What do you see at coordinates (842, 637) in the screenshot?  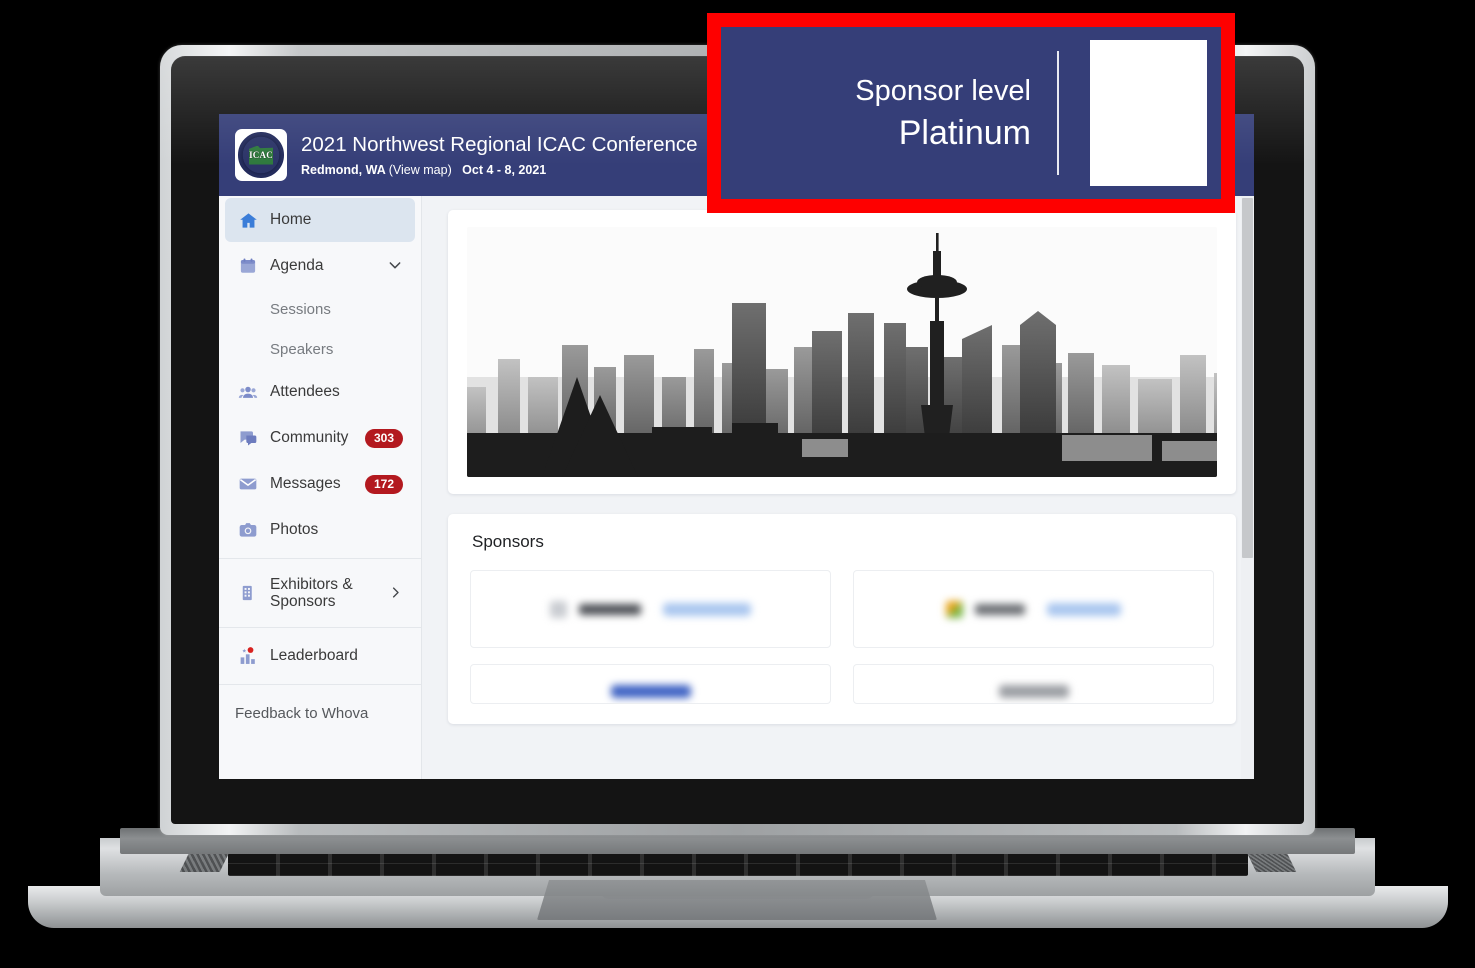 I see `sponsor-grid` at bounding box center [842, 637].